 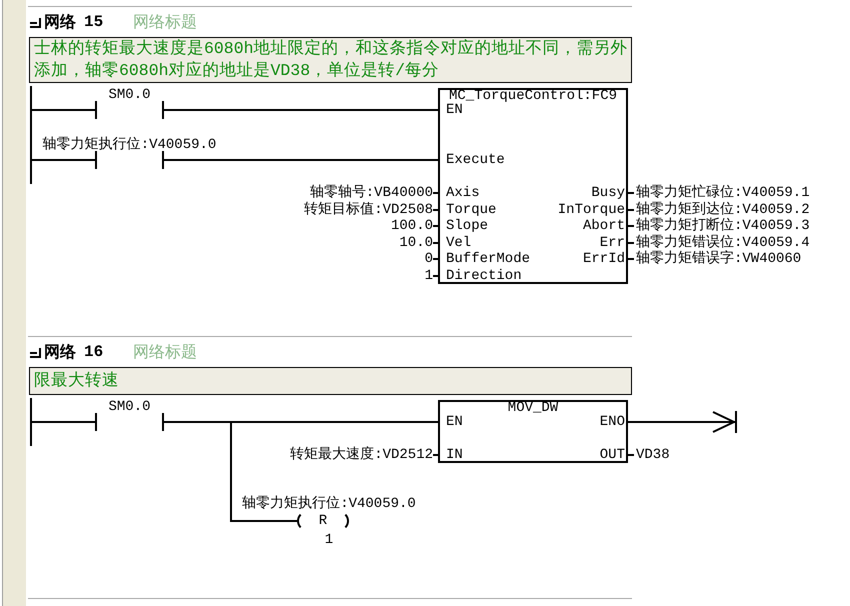 What do you see at coordinates (361, 455) in the screenshot?
I see `operand-label: 转矩最大速度:VD2512` at bounding box center [361, 455].